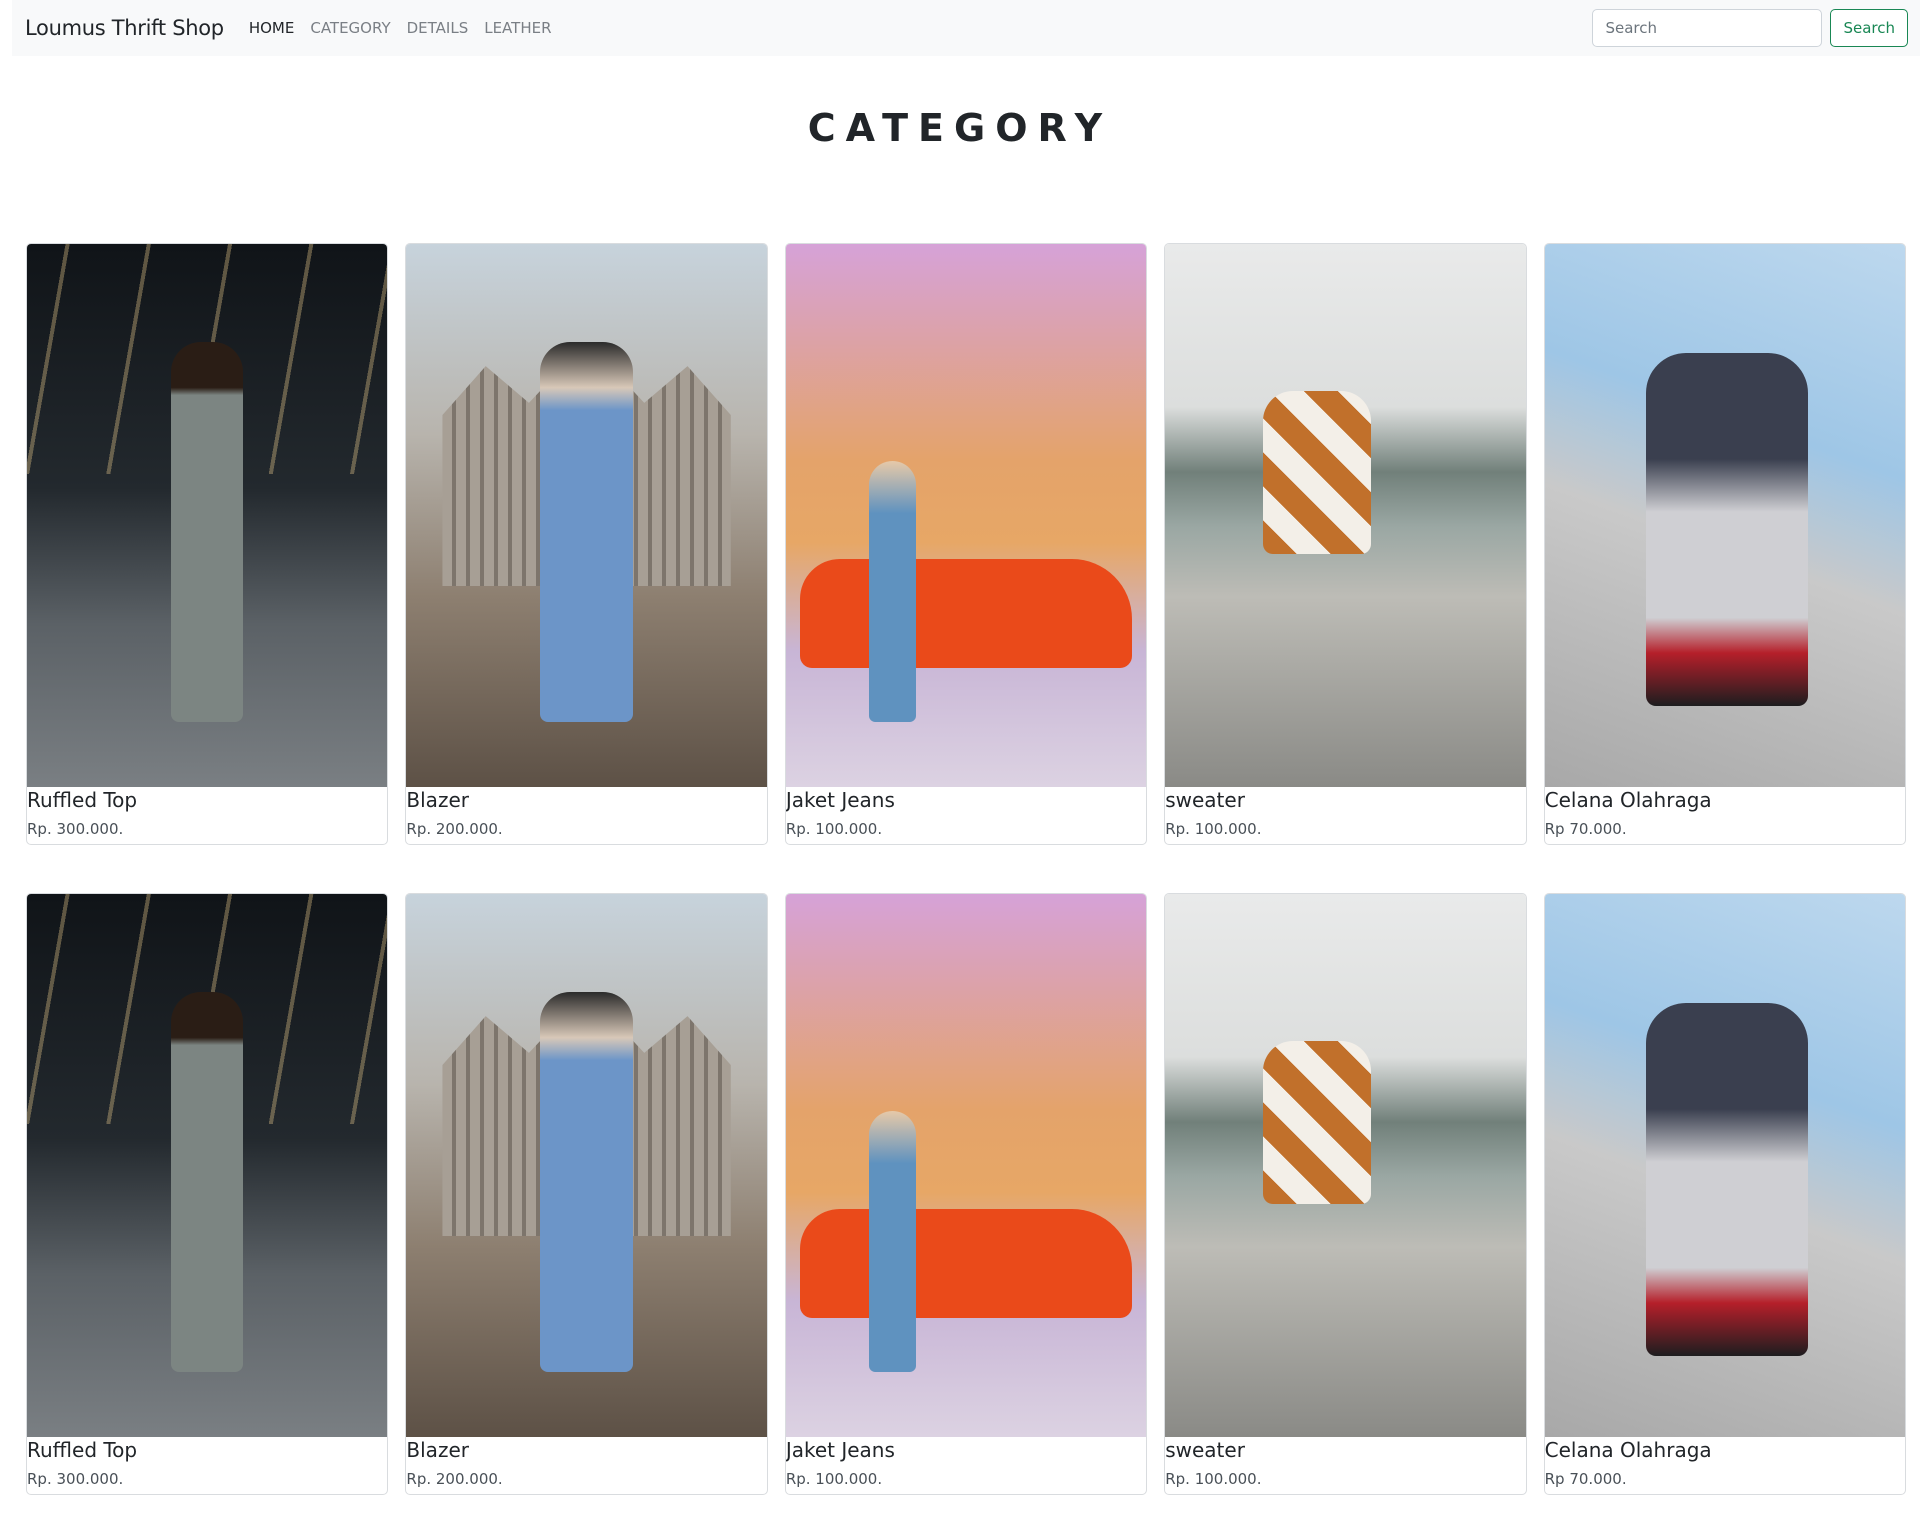  I want to click on search-form: Search, so click(1750, 28).